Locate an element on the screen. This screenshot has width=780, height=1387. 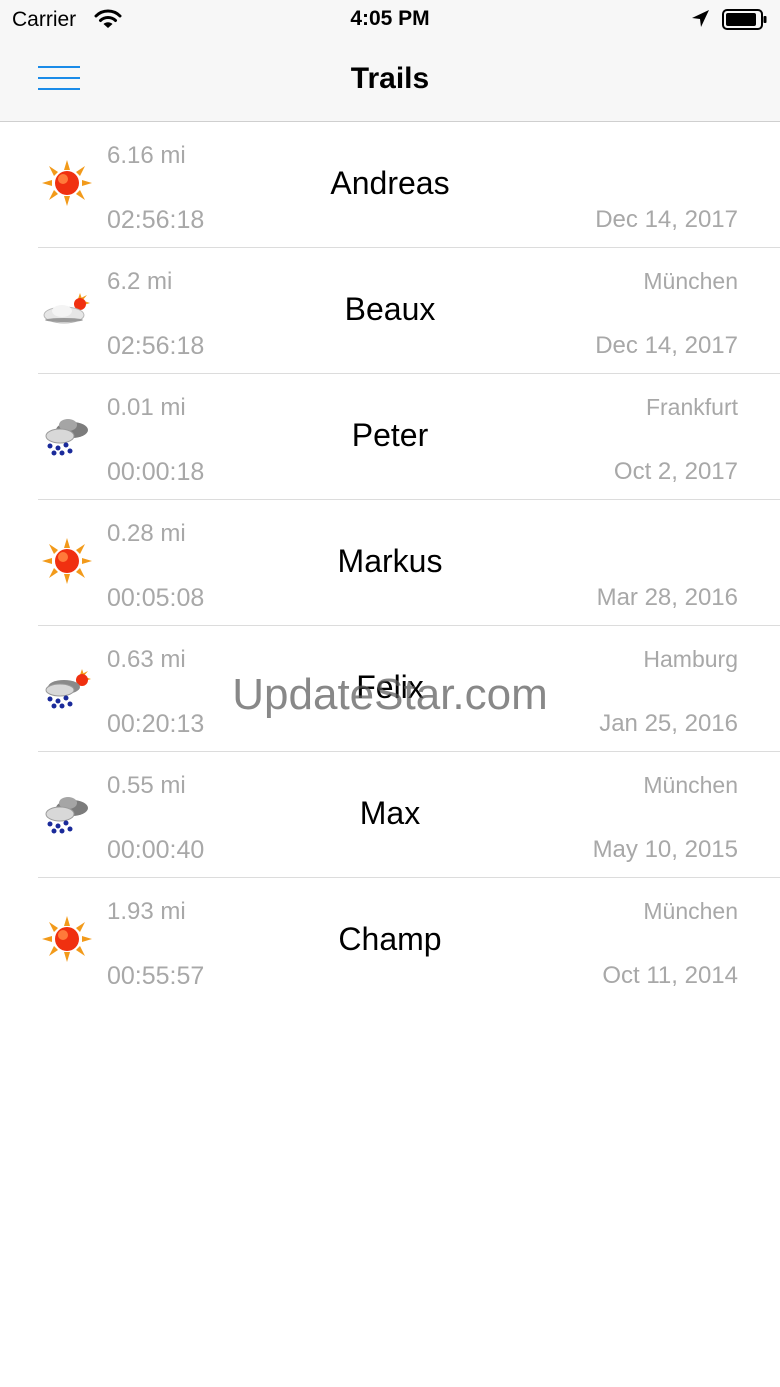
trail-distance: 6.16 mi is located at coordinates (146, 155).